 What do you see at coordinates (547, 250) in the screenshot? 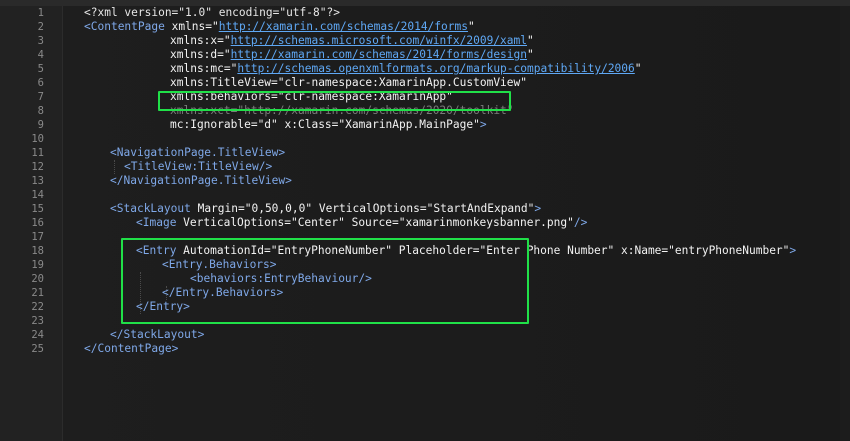
I see `code-token: "Enter Phone Number"` at bounding box center [547, 250].